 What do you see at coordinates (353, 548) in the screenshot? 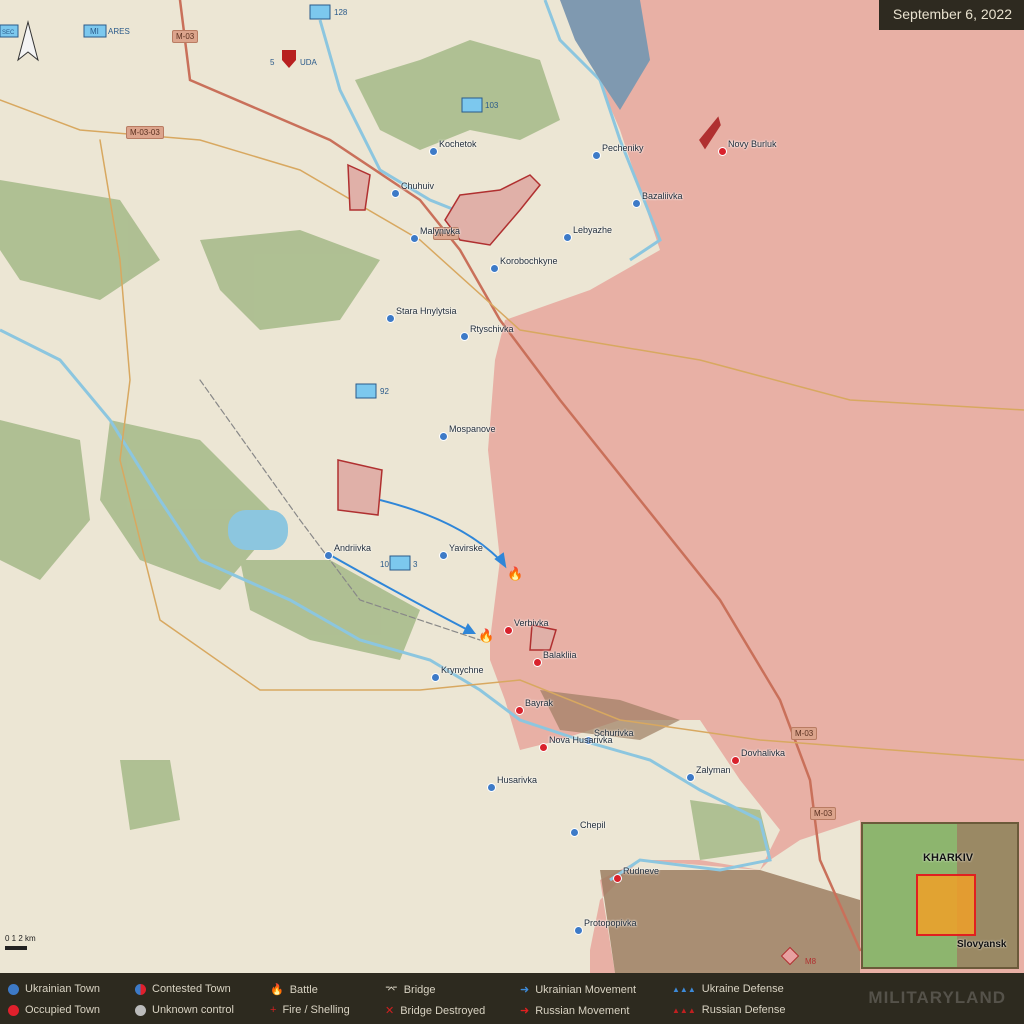
I see `town-label: Andriivka` at bounding box center [353, 548].